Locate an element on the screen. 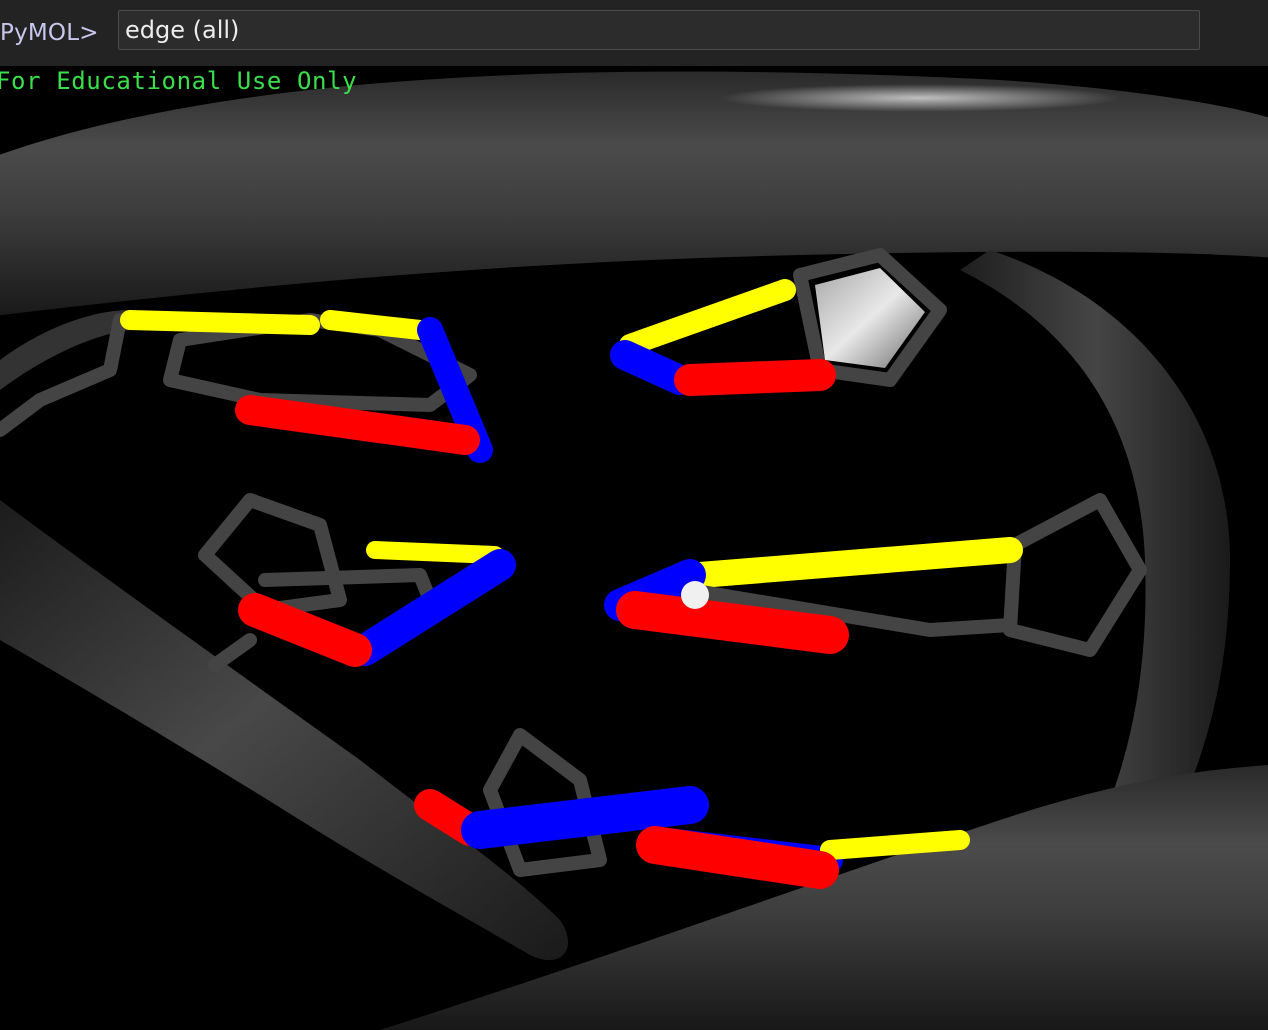  command-bar: PyMOL> is located at coordinates (634, 33).